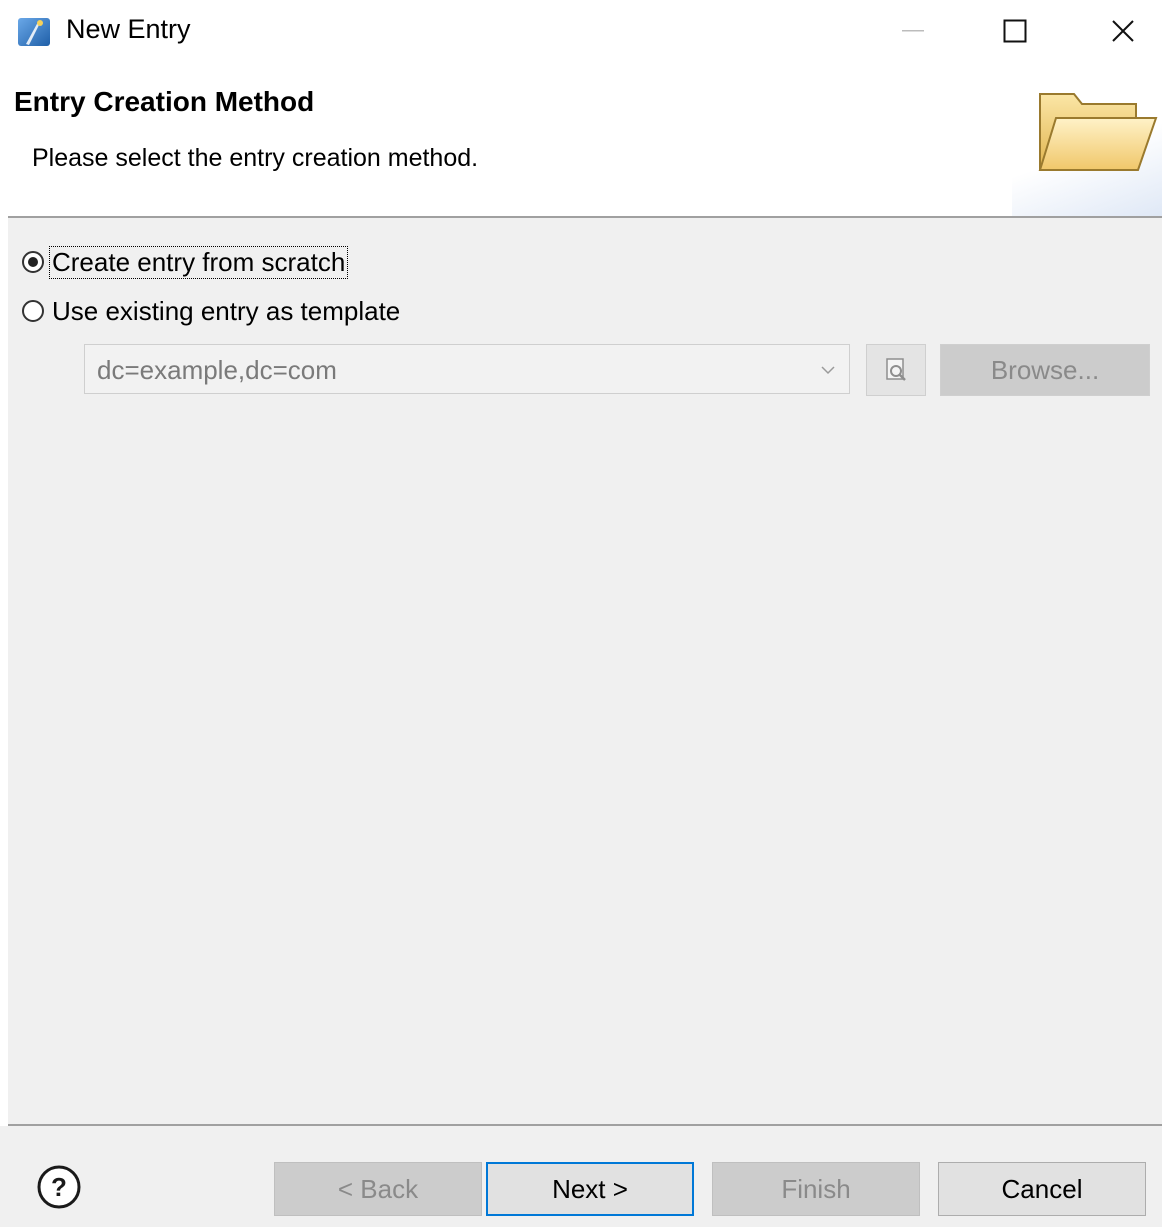 Image resolution: width=1162 pixels, height=1227 pixels. What do you see at coordinates (467, 369) in the screenshot?
I see `template-entry-combo: dc=example,dc=com` at bounding box center [467, 369].